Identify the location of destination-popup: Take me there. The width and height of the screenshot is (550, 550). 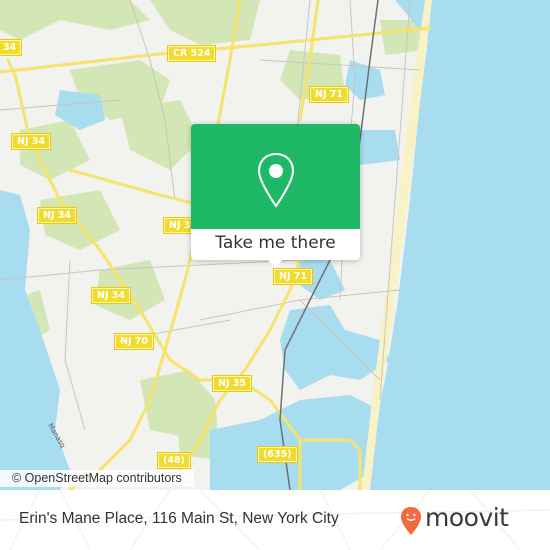
(275, 196).